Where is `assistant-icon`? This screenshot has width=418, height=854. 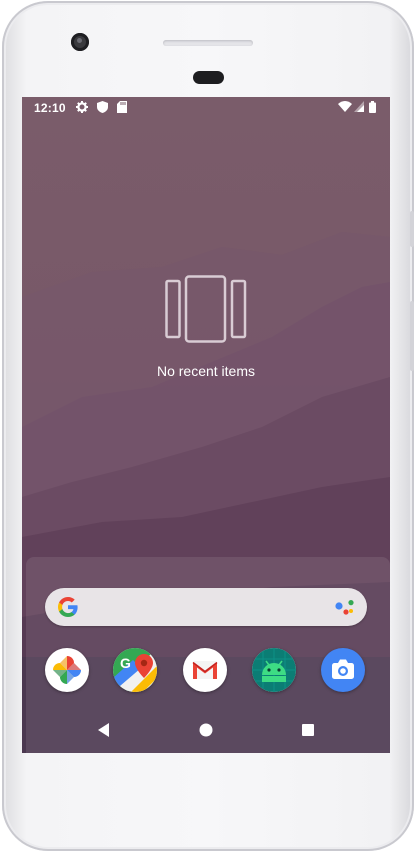 assistant-icon is located at coordinates (345, 608).